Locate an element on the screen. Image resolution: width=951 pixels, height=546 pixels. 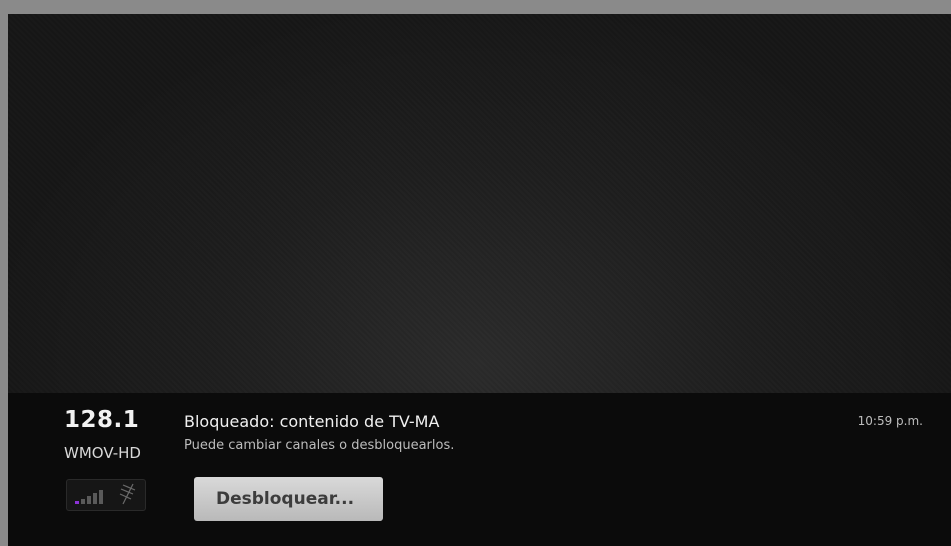
antenna-icon is located at coordinates (127, 494).